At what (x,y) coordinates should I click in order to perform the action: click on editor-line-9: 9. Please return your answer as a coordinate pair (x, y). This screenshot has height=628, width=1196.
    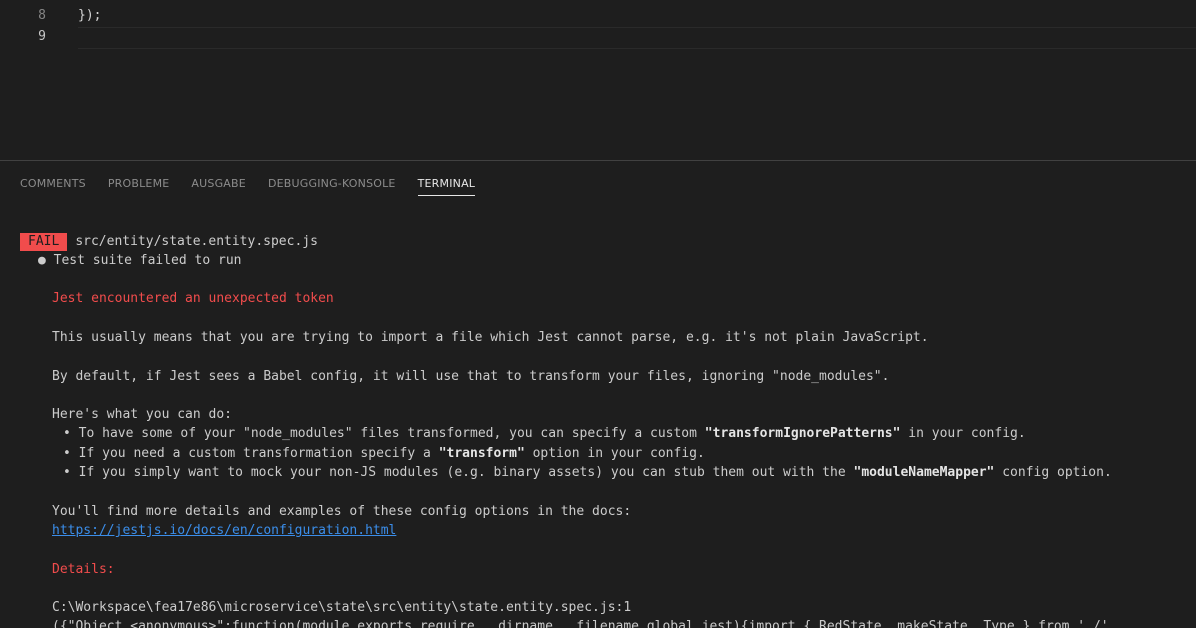
    Looking at the image, I should click on (598, 37).